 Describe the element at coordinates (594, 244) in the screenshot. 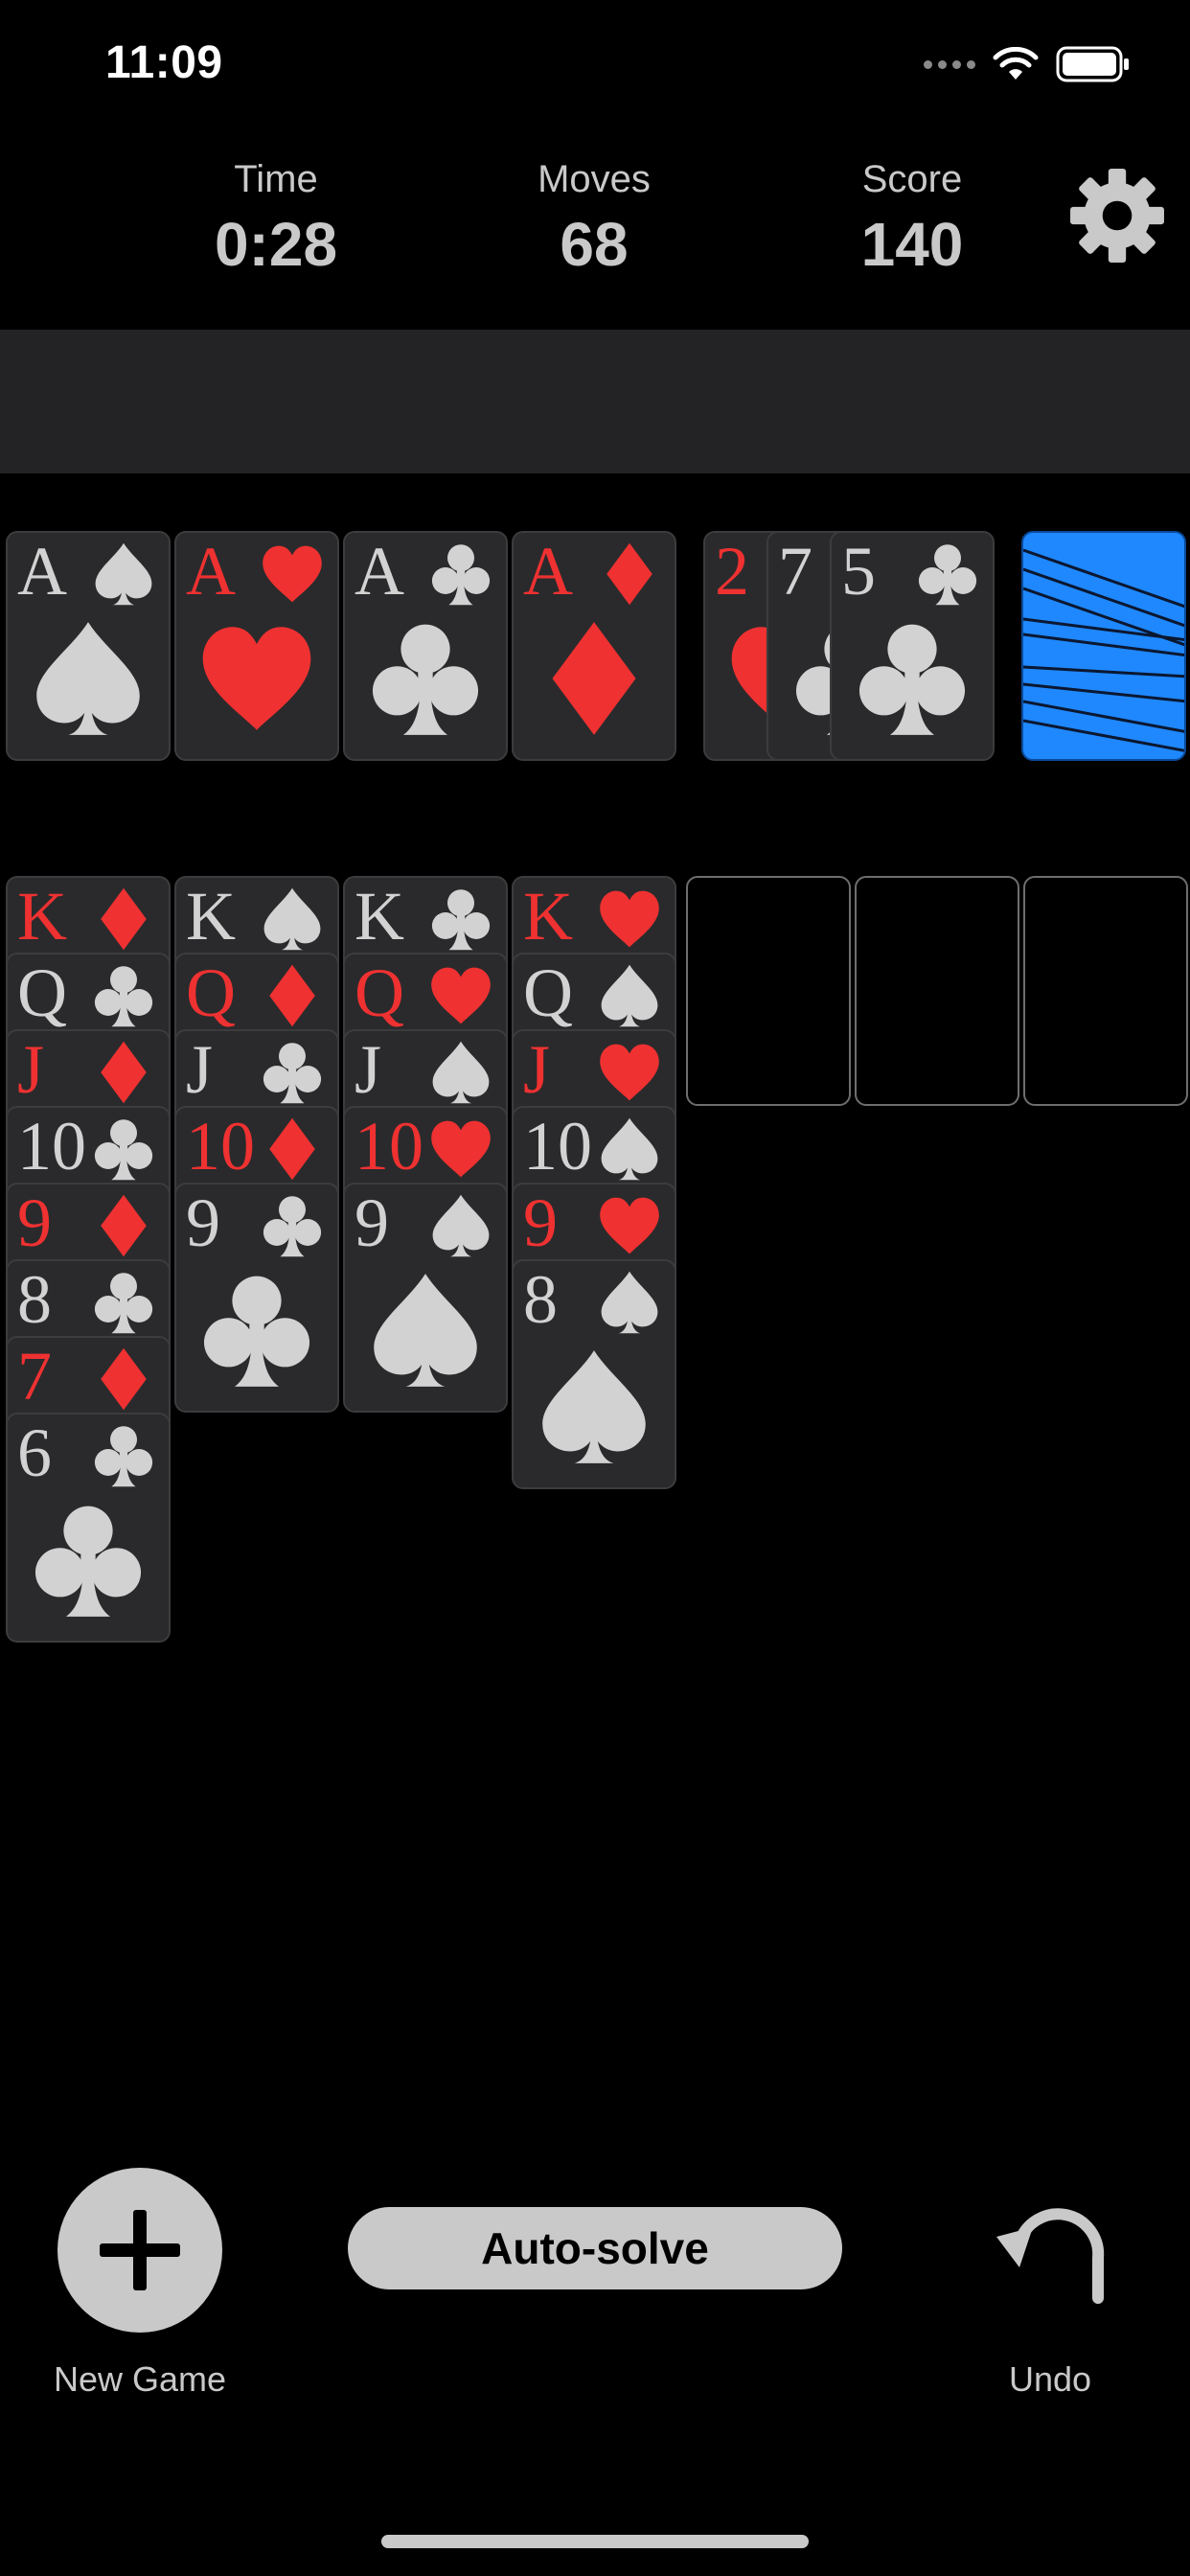

I see `moves-value: 68` at that location.